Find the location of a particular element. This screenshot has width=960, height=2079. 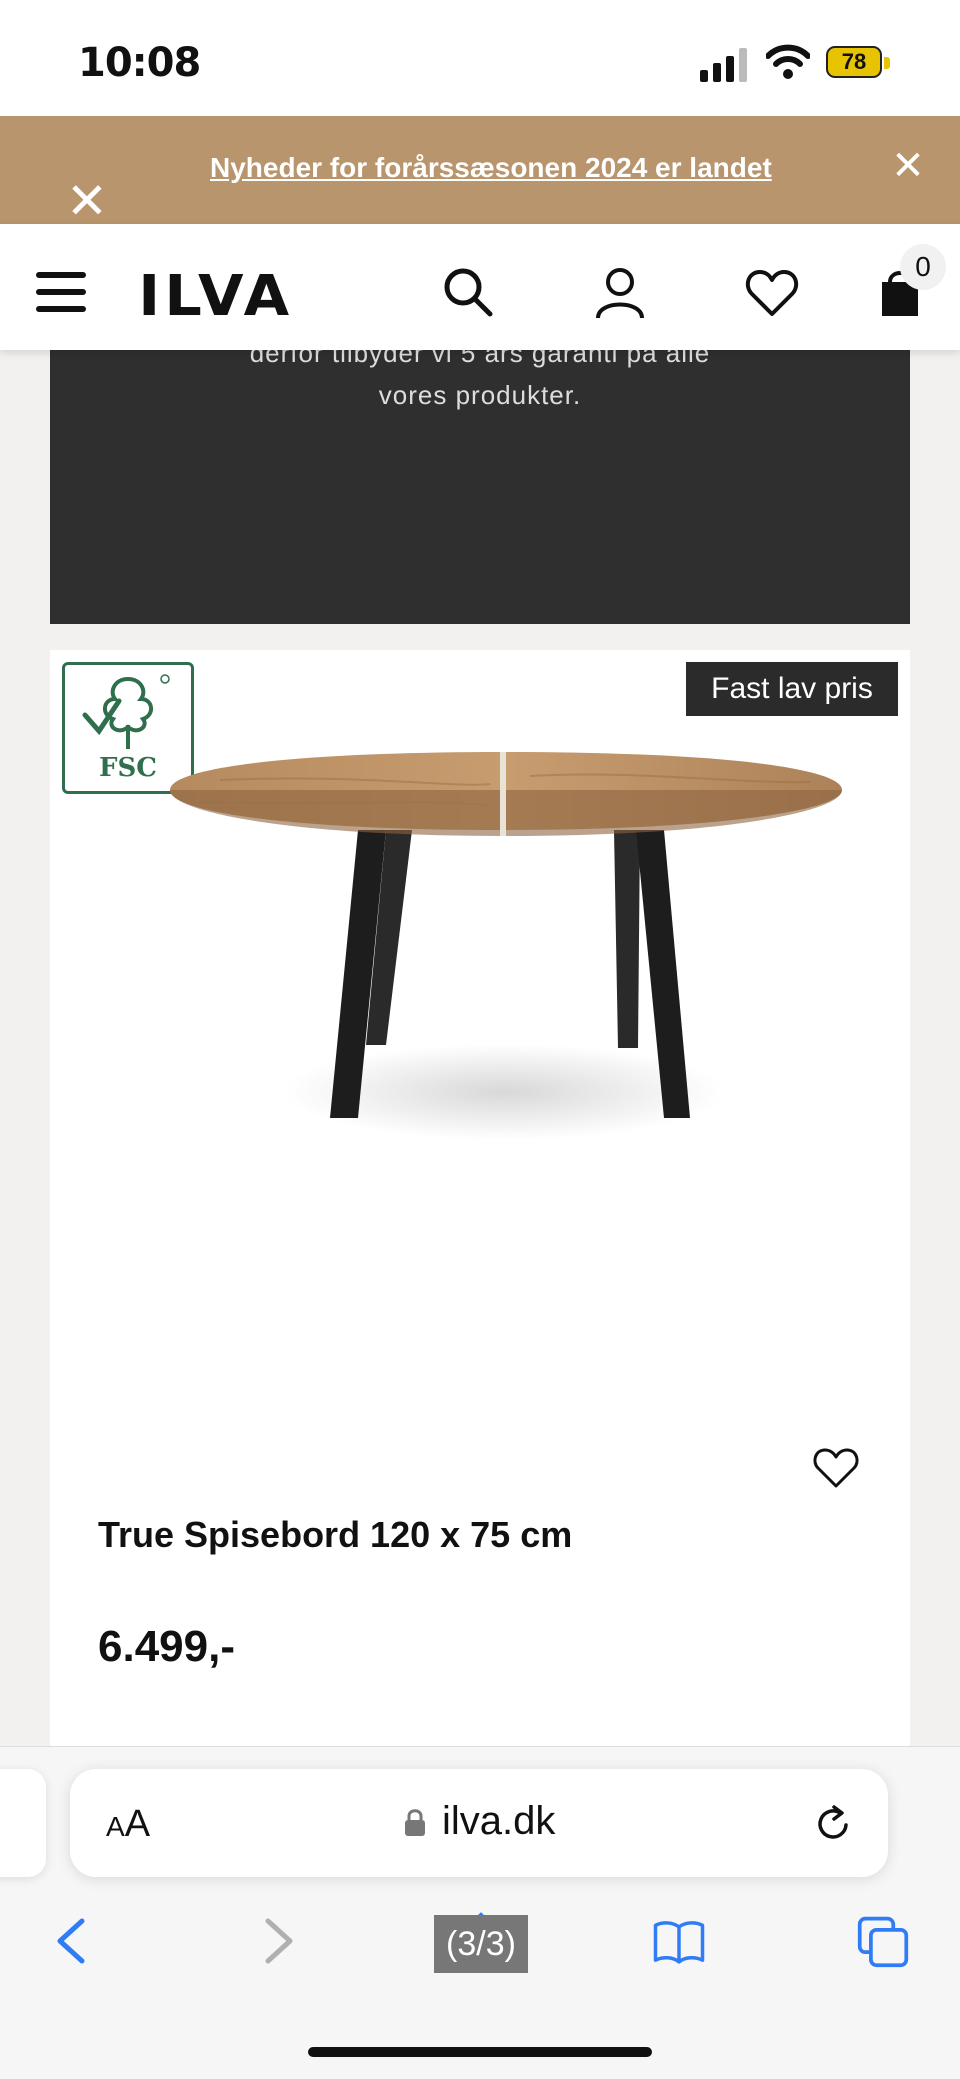

product-name: True Spisebord 120 x 75 cm is located at coordinates (335, 1535).